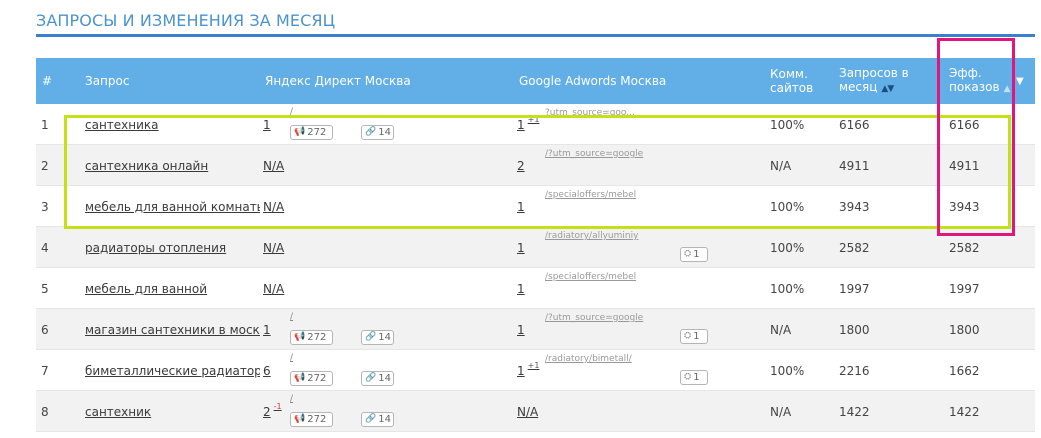  I want to click on query-text: сантехника, so click(122, 125).